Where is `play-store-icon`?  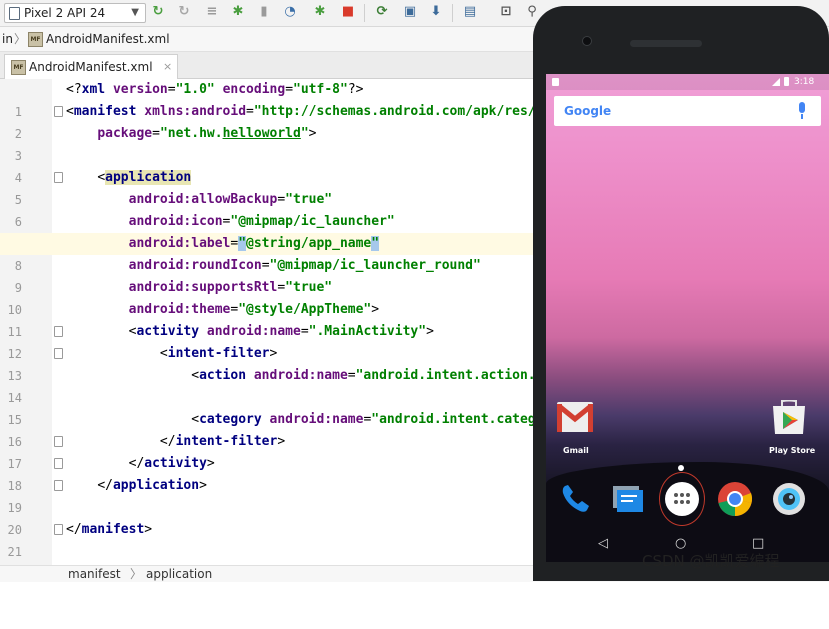 play-store-icon is located at coordinates (789, 417).